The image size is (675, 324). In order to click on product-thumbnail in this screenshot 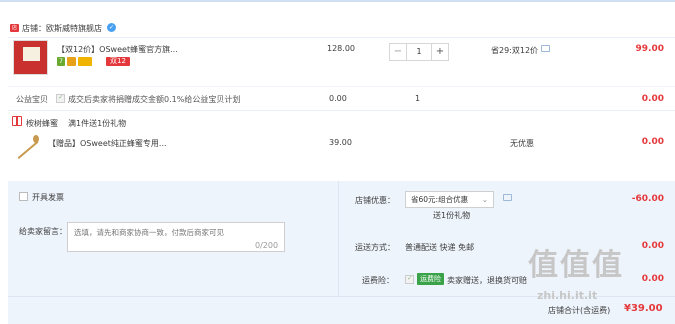, I will do `click(30, 57)`.